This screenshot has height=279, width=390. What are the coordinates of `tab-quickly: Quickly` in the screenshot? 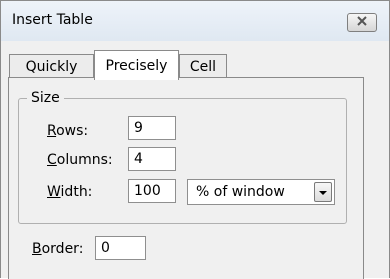 It's located at (51, 66).